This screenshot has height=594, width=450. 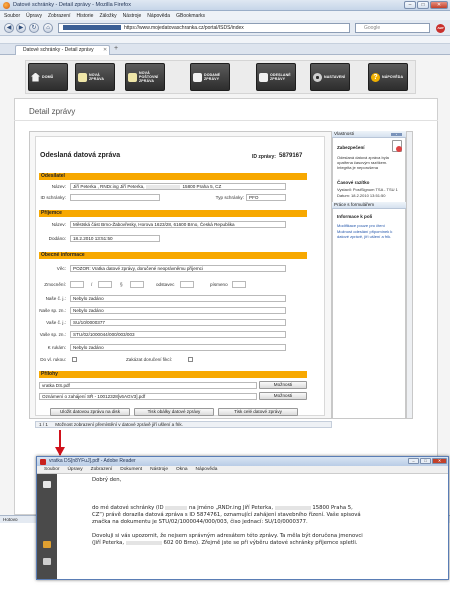 What do you see at coordinates (74, 469) in the screenshot?
I see `reader-menu-upravy: Úpravy` at bounding box center [74, 469].